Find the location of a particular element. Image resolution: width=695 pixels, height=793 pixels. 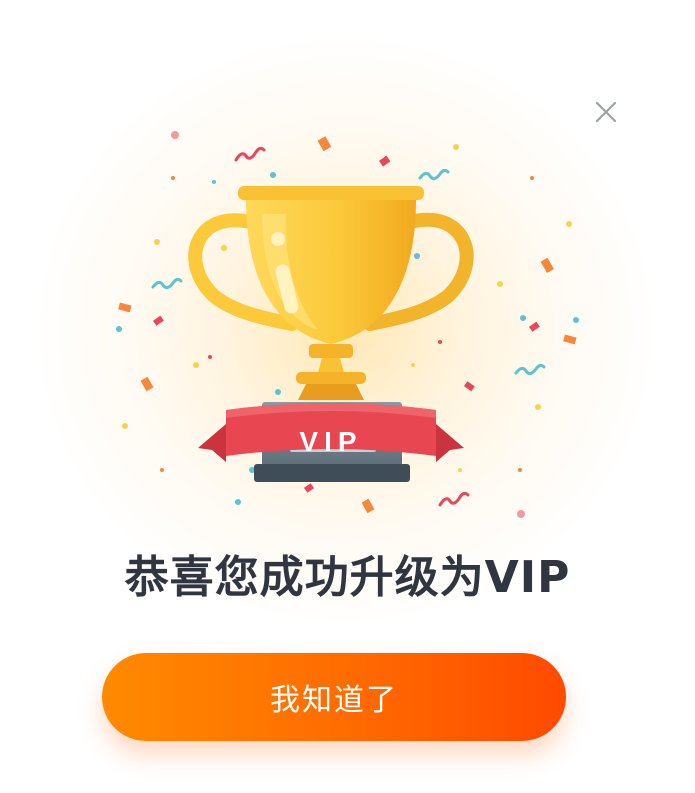

close-icon is located at coordinates (606, 112).